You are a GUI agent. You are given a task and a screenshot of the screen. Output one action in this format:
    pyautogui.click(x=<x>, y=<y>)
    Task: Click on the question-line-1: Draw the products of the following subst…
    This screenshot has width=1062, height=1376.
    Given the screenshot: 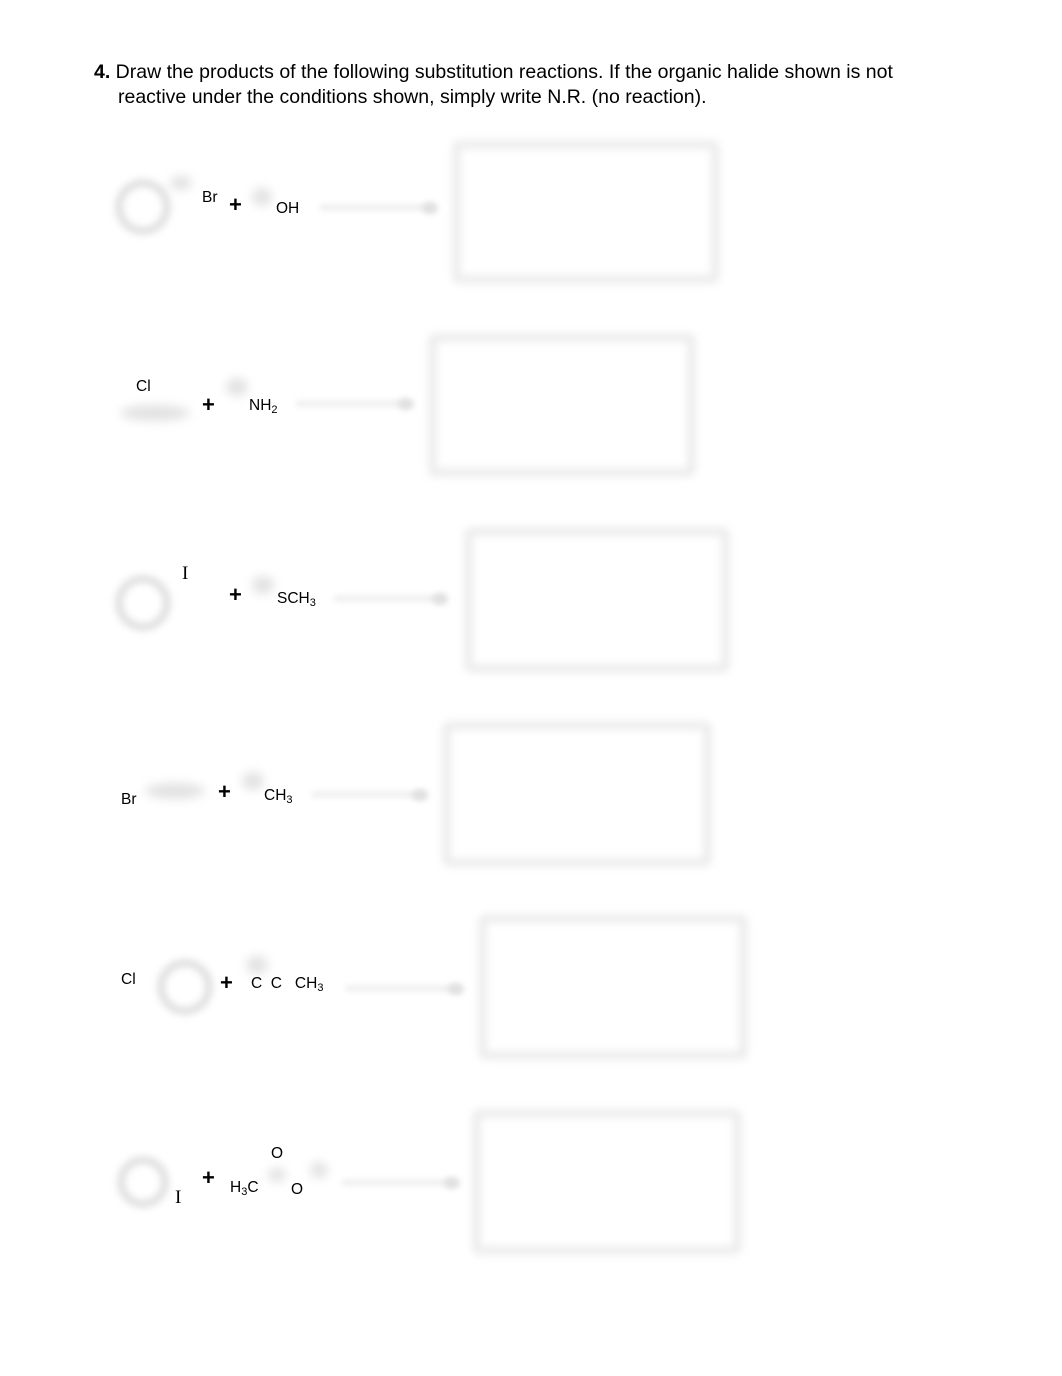 What is the action you would take?
    pyautogui.click(x=501, y=72)
    